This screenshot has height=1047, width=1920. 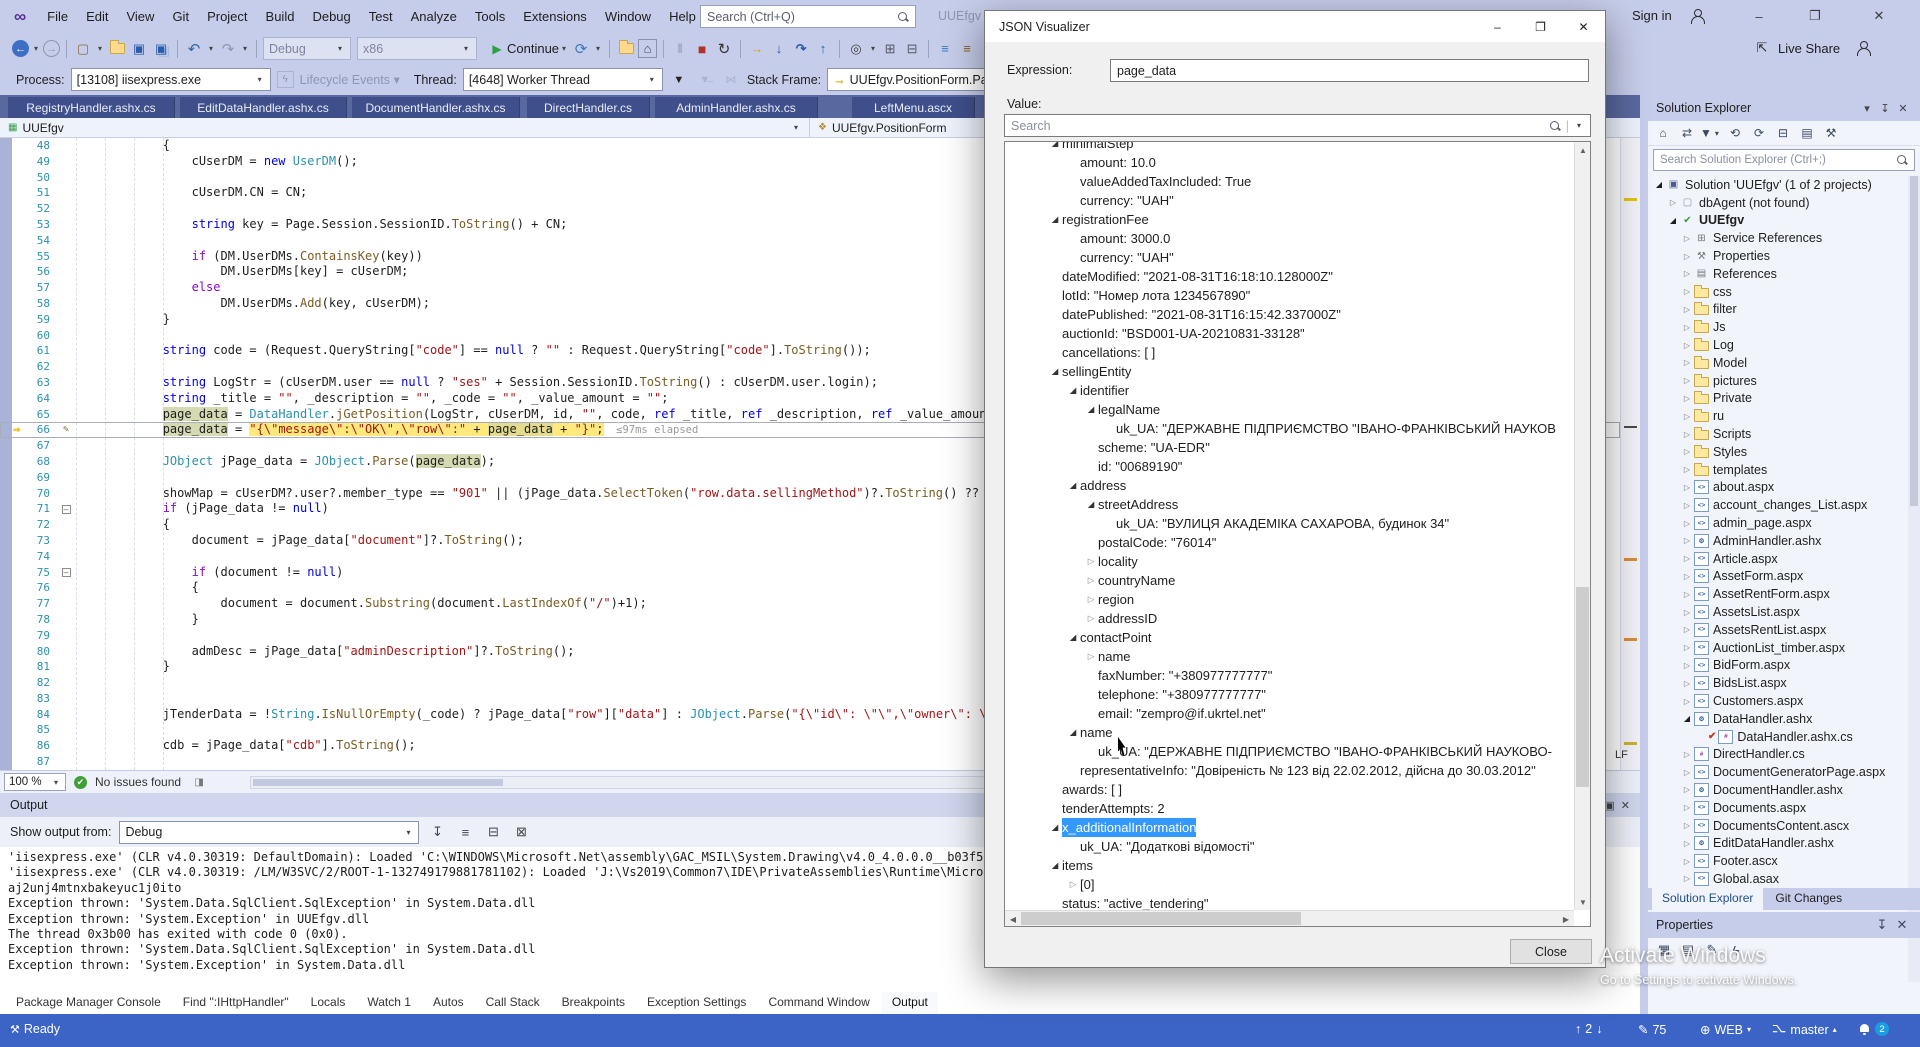 I want to click on json-tree-node: ◢ name, so click(x=1289, y=732).